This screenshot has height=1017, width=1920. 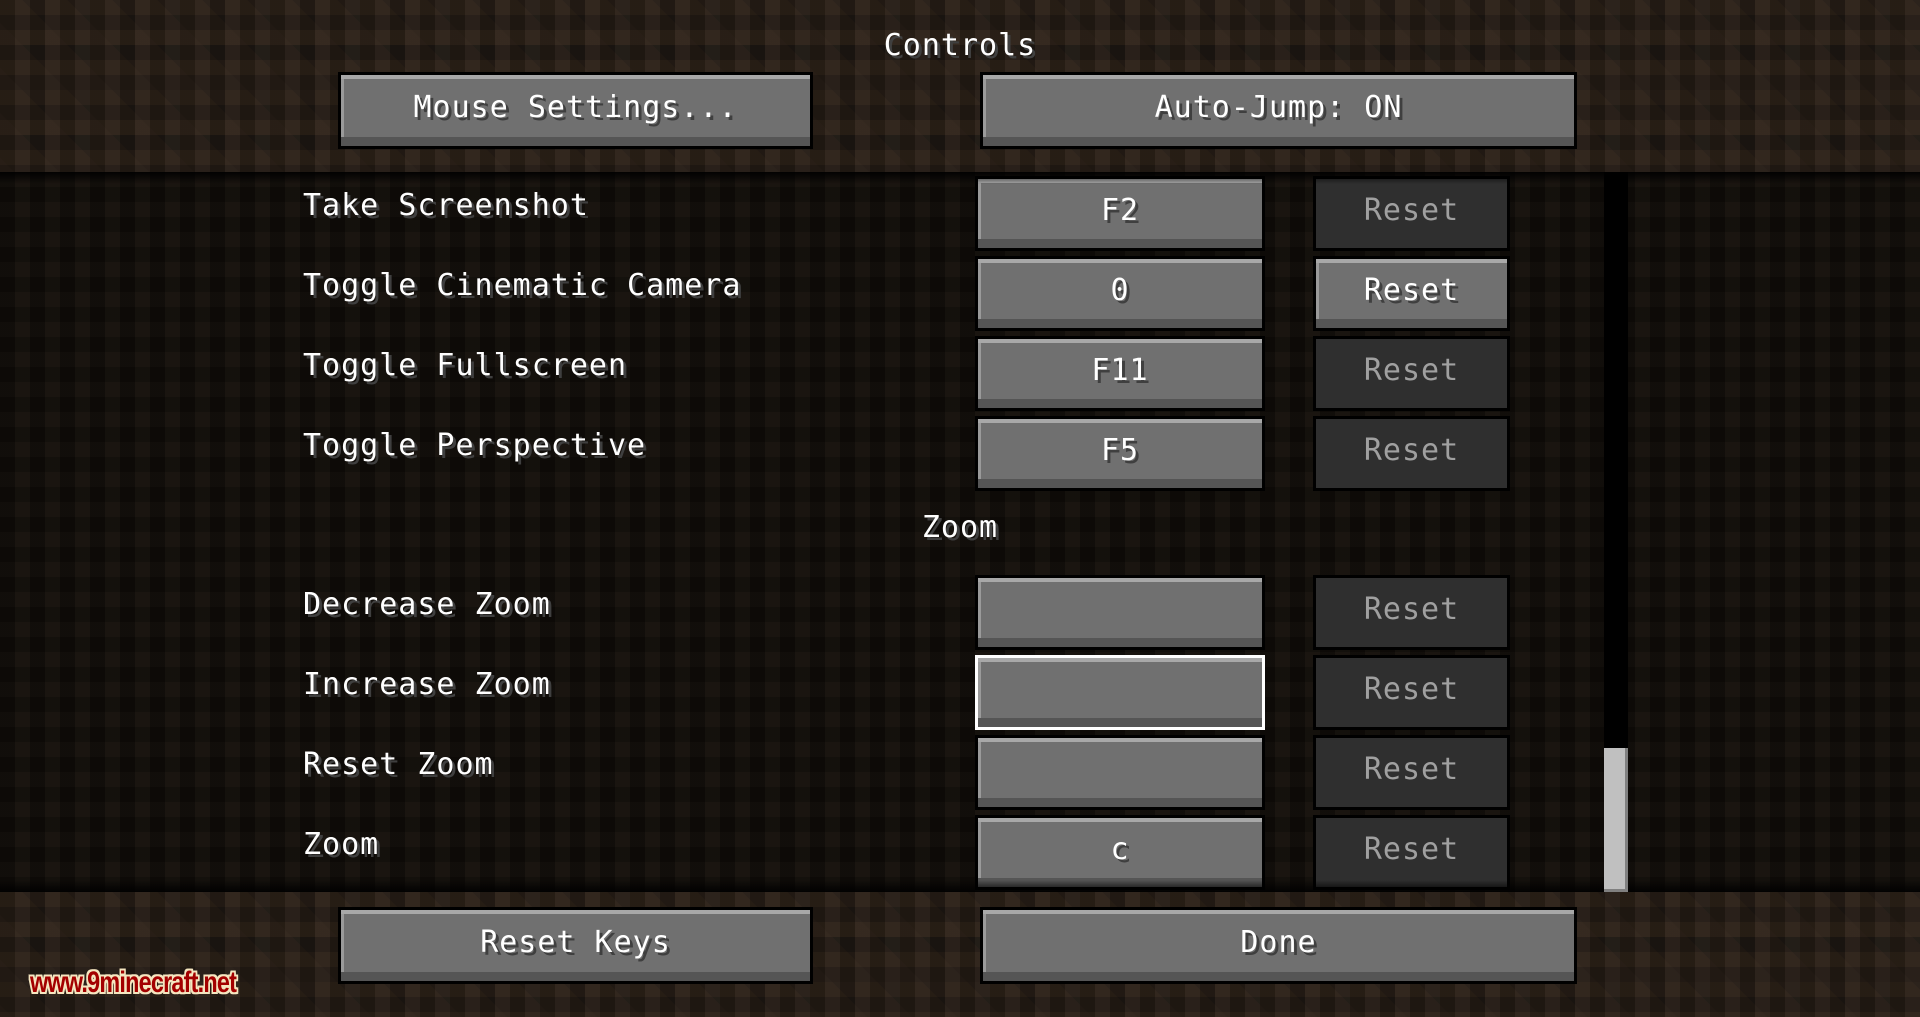 I want to click on keybind-row: Toggle Perspective F5 Reset, so click(x=960, y=456).